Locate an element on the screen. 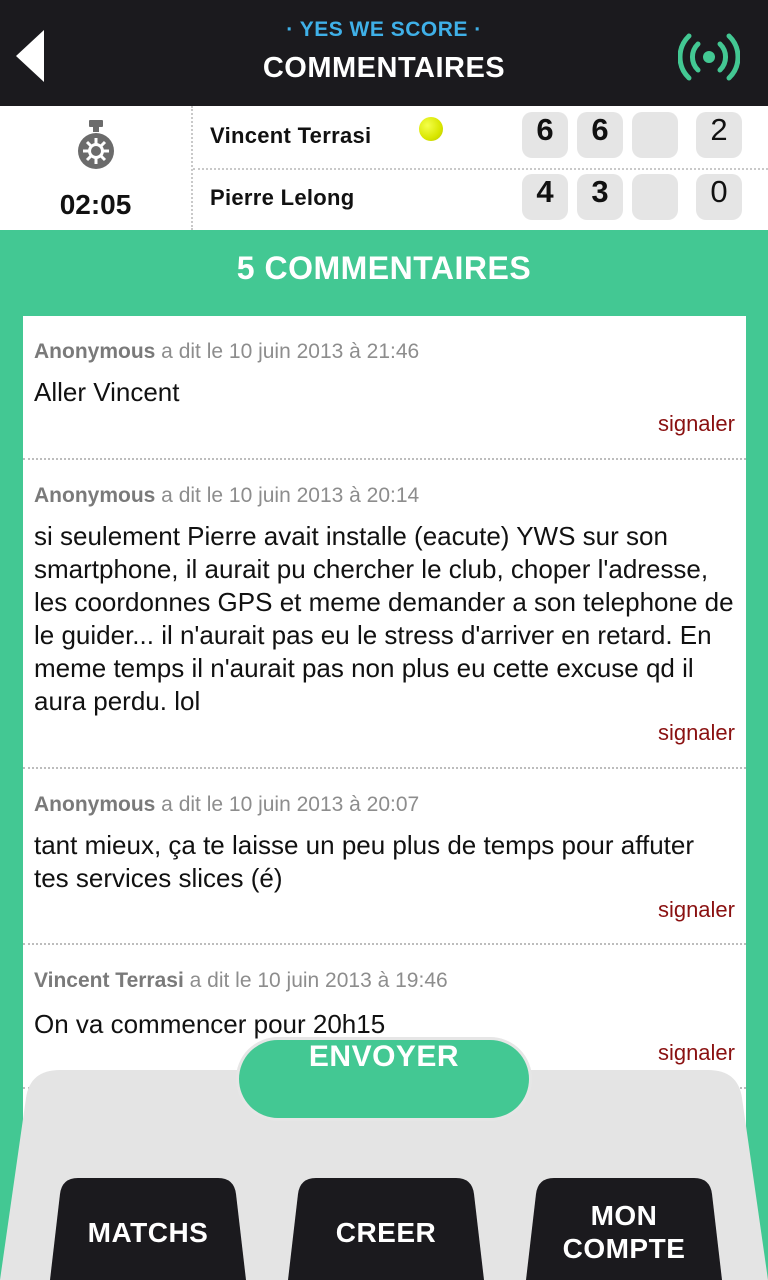 This screenshot has width=768, height=1280. tab-mon-compte-label-2: COMPTE is located at coordinates (624, 1248).